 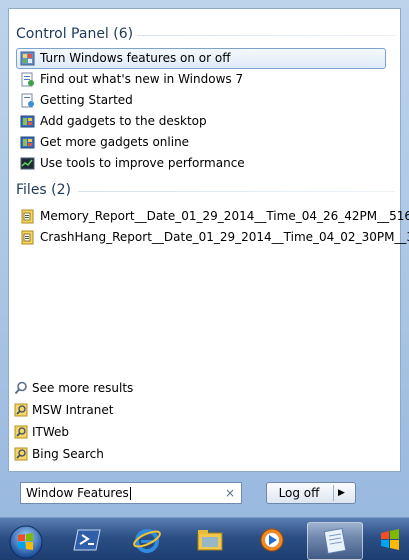 What do you see at coordinates (51, 432) in the screenshot?
I see `link-label: ITWeb` at bounding box center [51, 432].